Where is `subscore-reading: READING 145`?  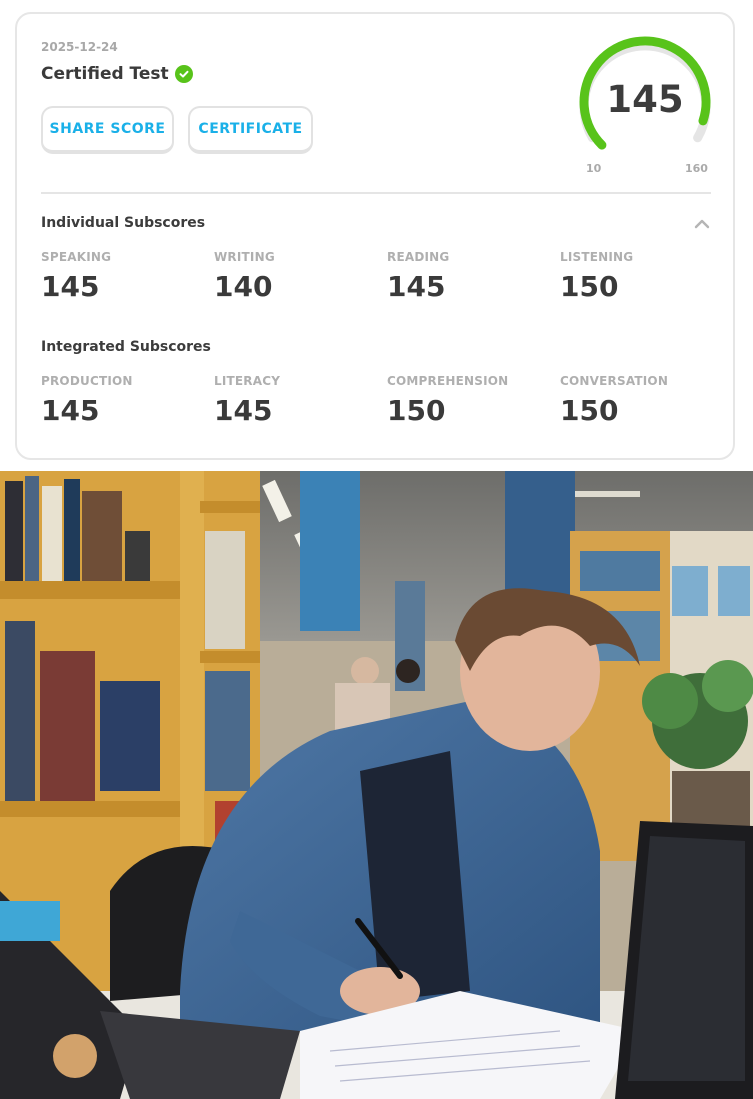
subscore-reading: READING 145 is located at coordinates (472, 276).